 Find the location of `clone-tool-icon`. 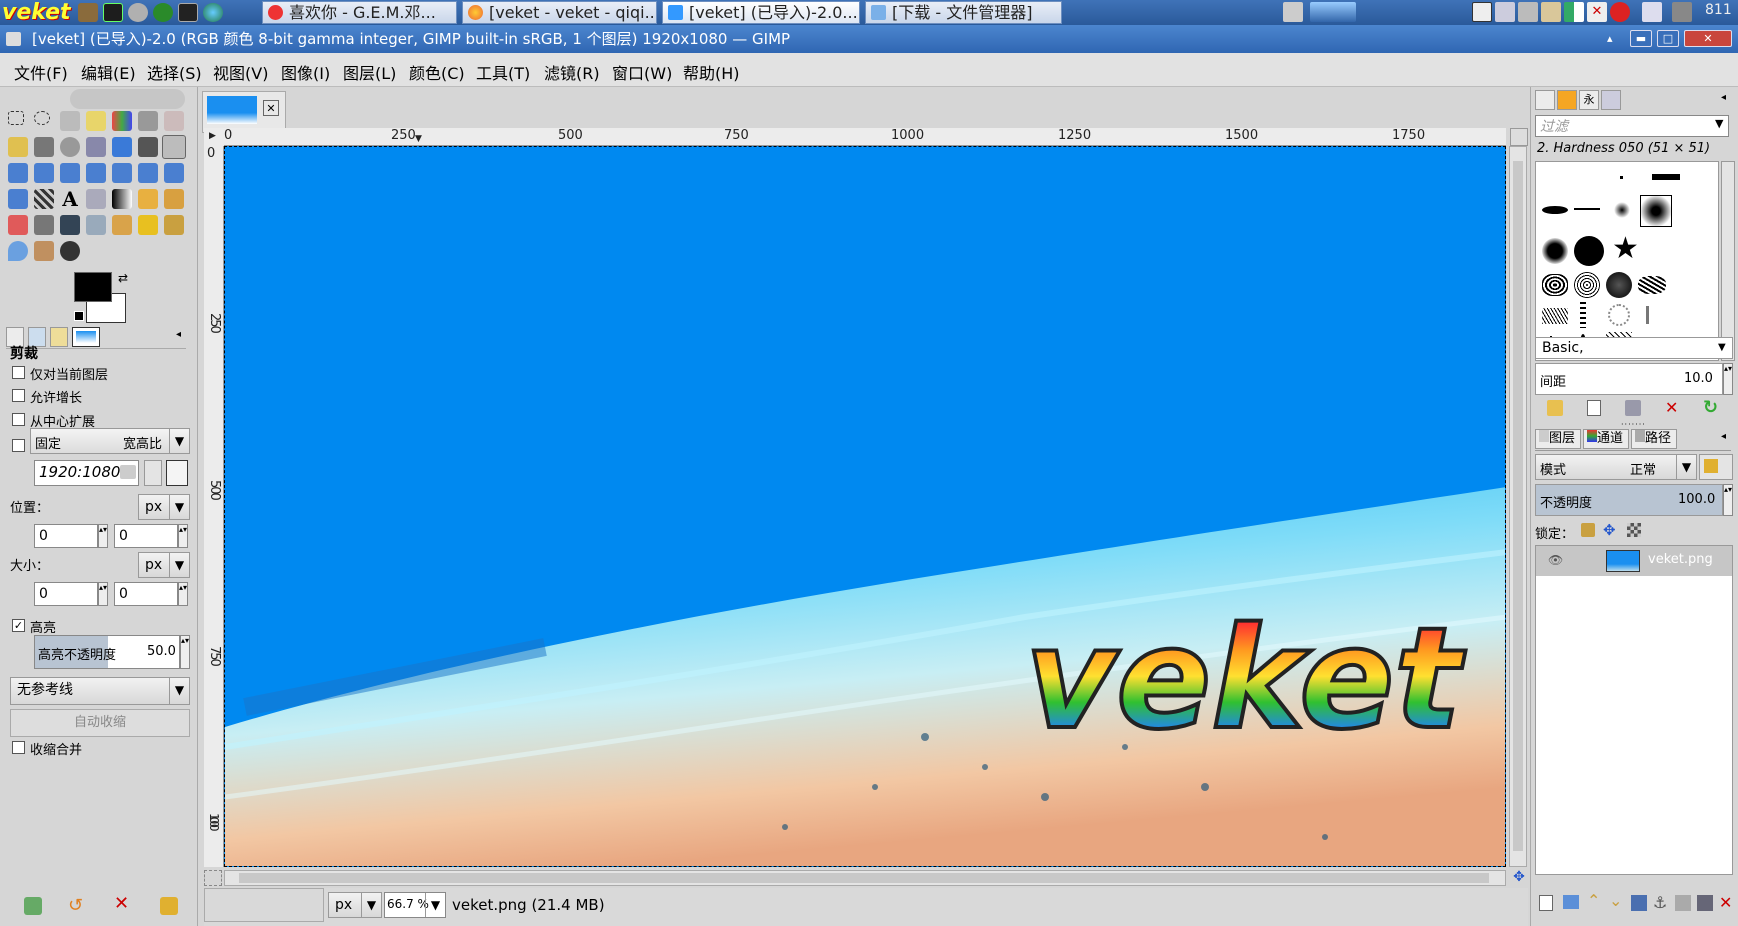

clone-tool-icon is located at coordinates (122, 225).